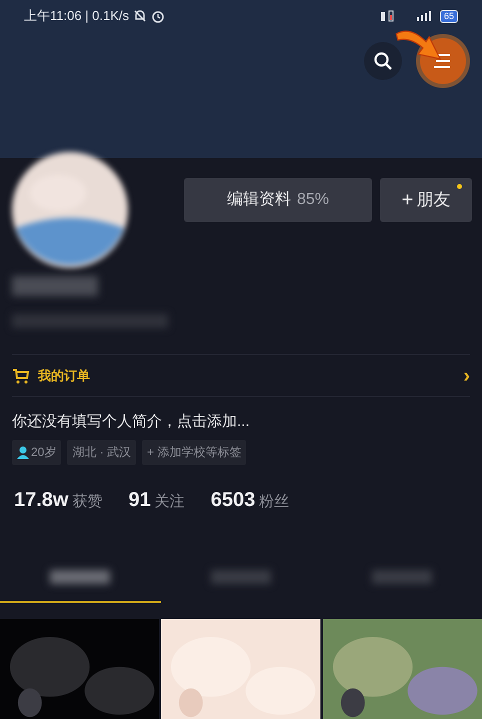 This screenshot has width=482, height=719. I want to click on menu-icon, so click(443, 61).